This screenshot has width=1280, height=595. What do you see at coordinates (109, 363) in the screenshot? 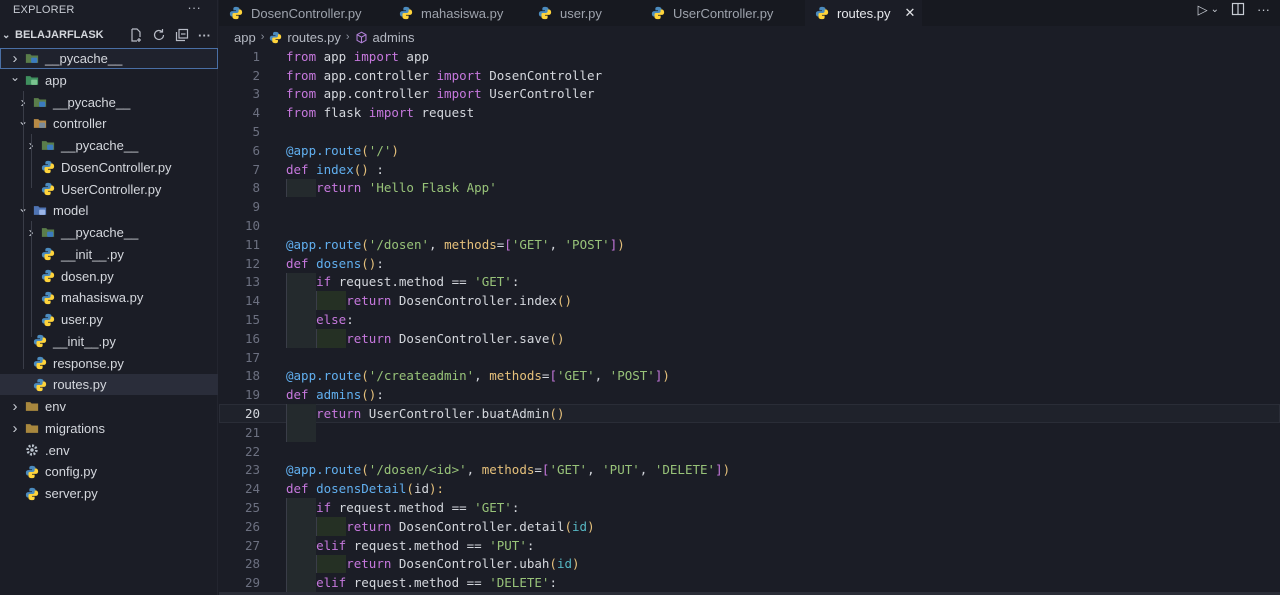
I see `tree-item-response-py: response.py` at bounding box center [109, 363].